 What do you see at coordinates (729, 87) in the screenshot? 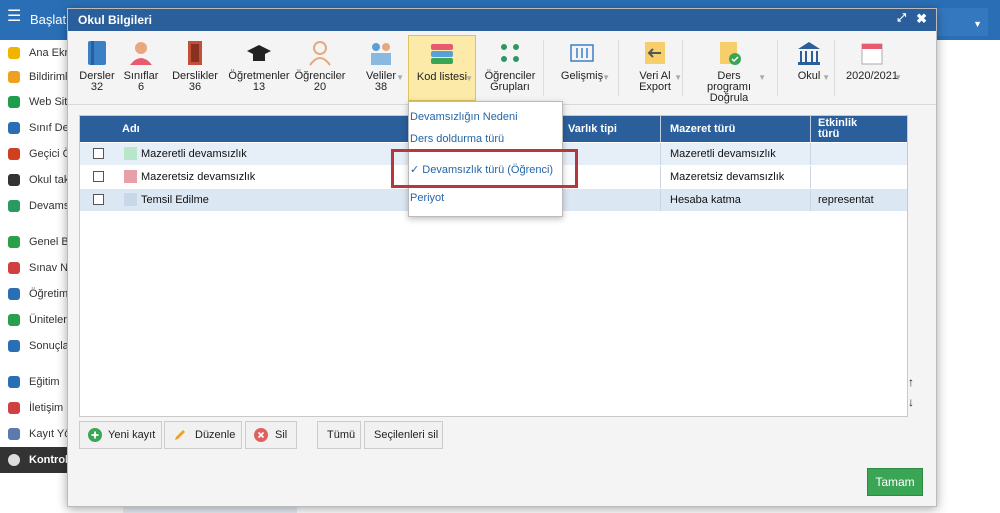
I see `toolbar-button-label: Ders programı Doğrula` at bounding box center [729, 87].